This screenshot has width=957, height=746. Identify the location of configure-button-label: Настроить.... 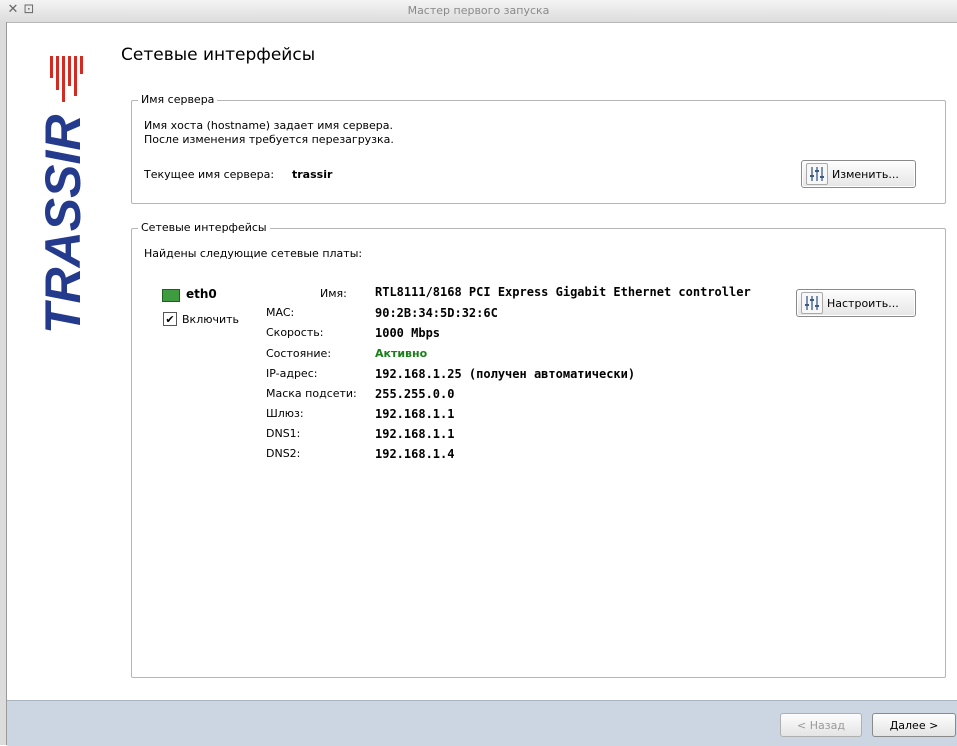
(863, 303).